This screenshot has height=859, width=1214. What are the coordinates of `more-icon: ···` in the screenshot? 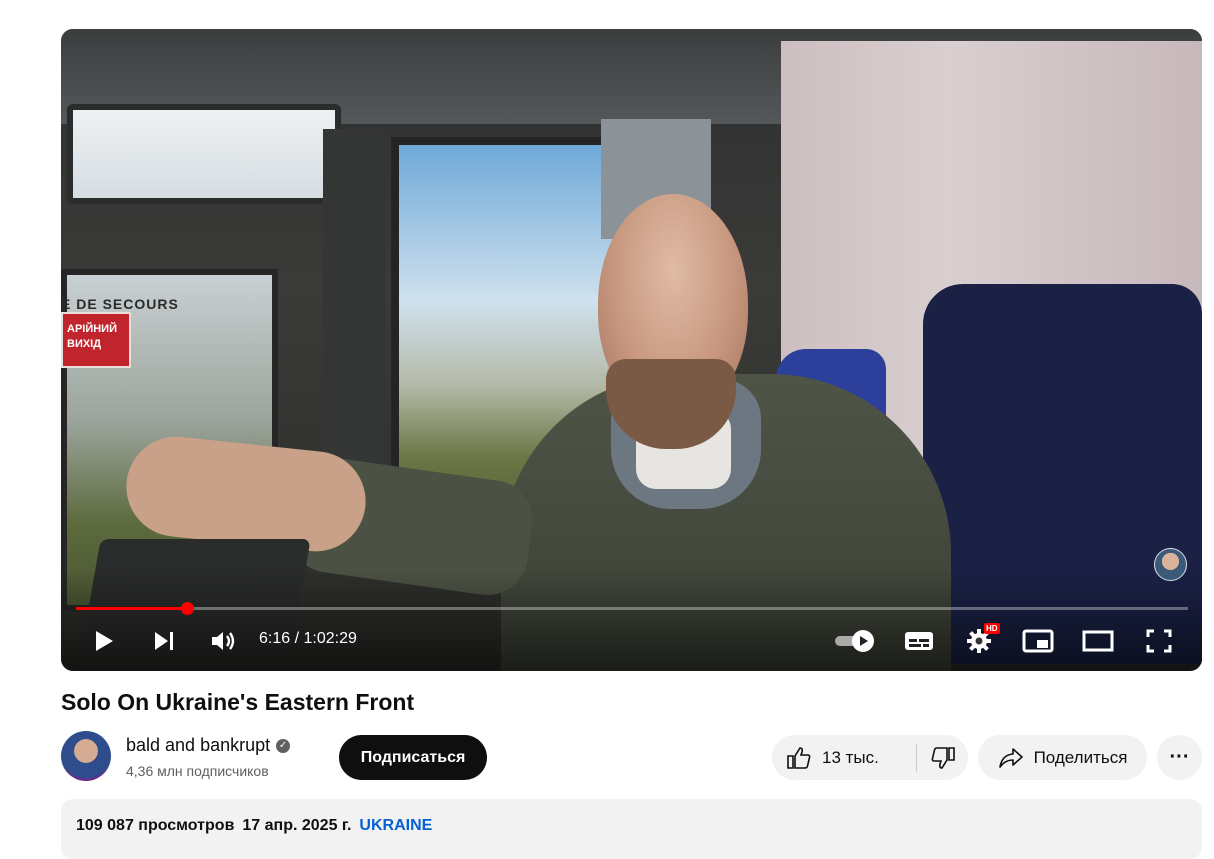 It's located at (1179, 757).